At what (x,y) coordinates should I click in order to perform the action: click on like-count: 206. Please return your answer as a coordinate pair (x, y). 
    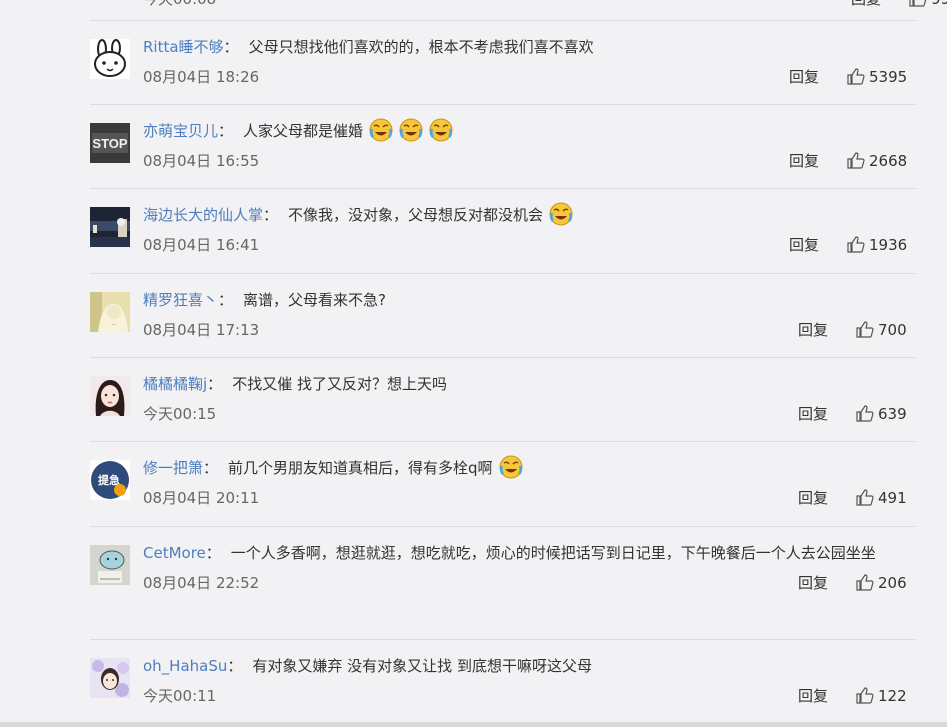
    Looking at the image, I should click on (892, 583).